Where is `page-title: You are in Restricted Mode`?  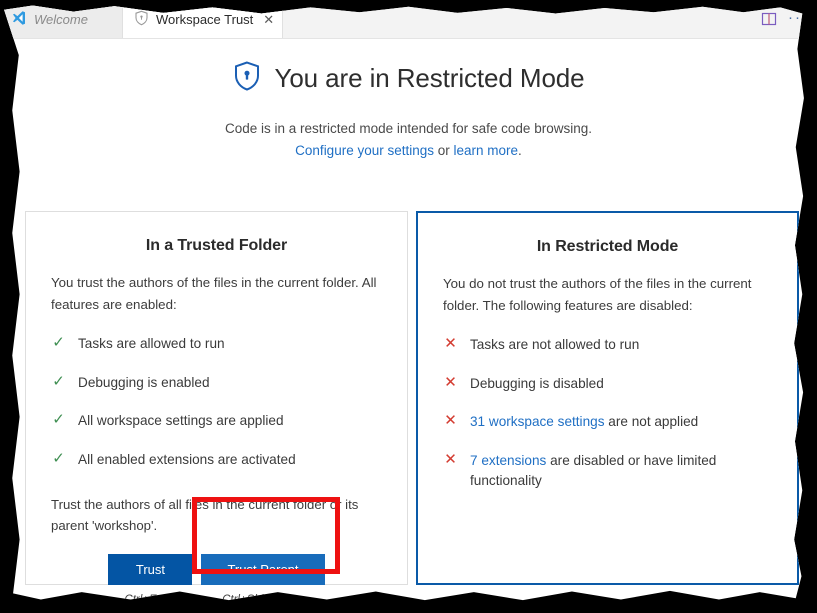
page-title: You are in Restricted Mode is located at coordinates (429, 78).